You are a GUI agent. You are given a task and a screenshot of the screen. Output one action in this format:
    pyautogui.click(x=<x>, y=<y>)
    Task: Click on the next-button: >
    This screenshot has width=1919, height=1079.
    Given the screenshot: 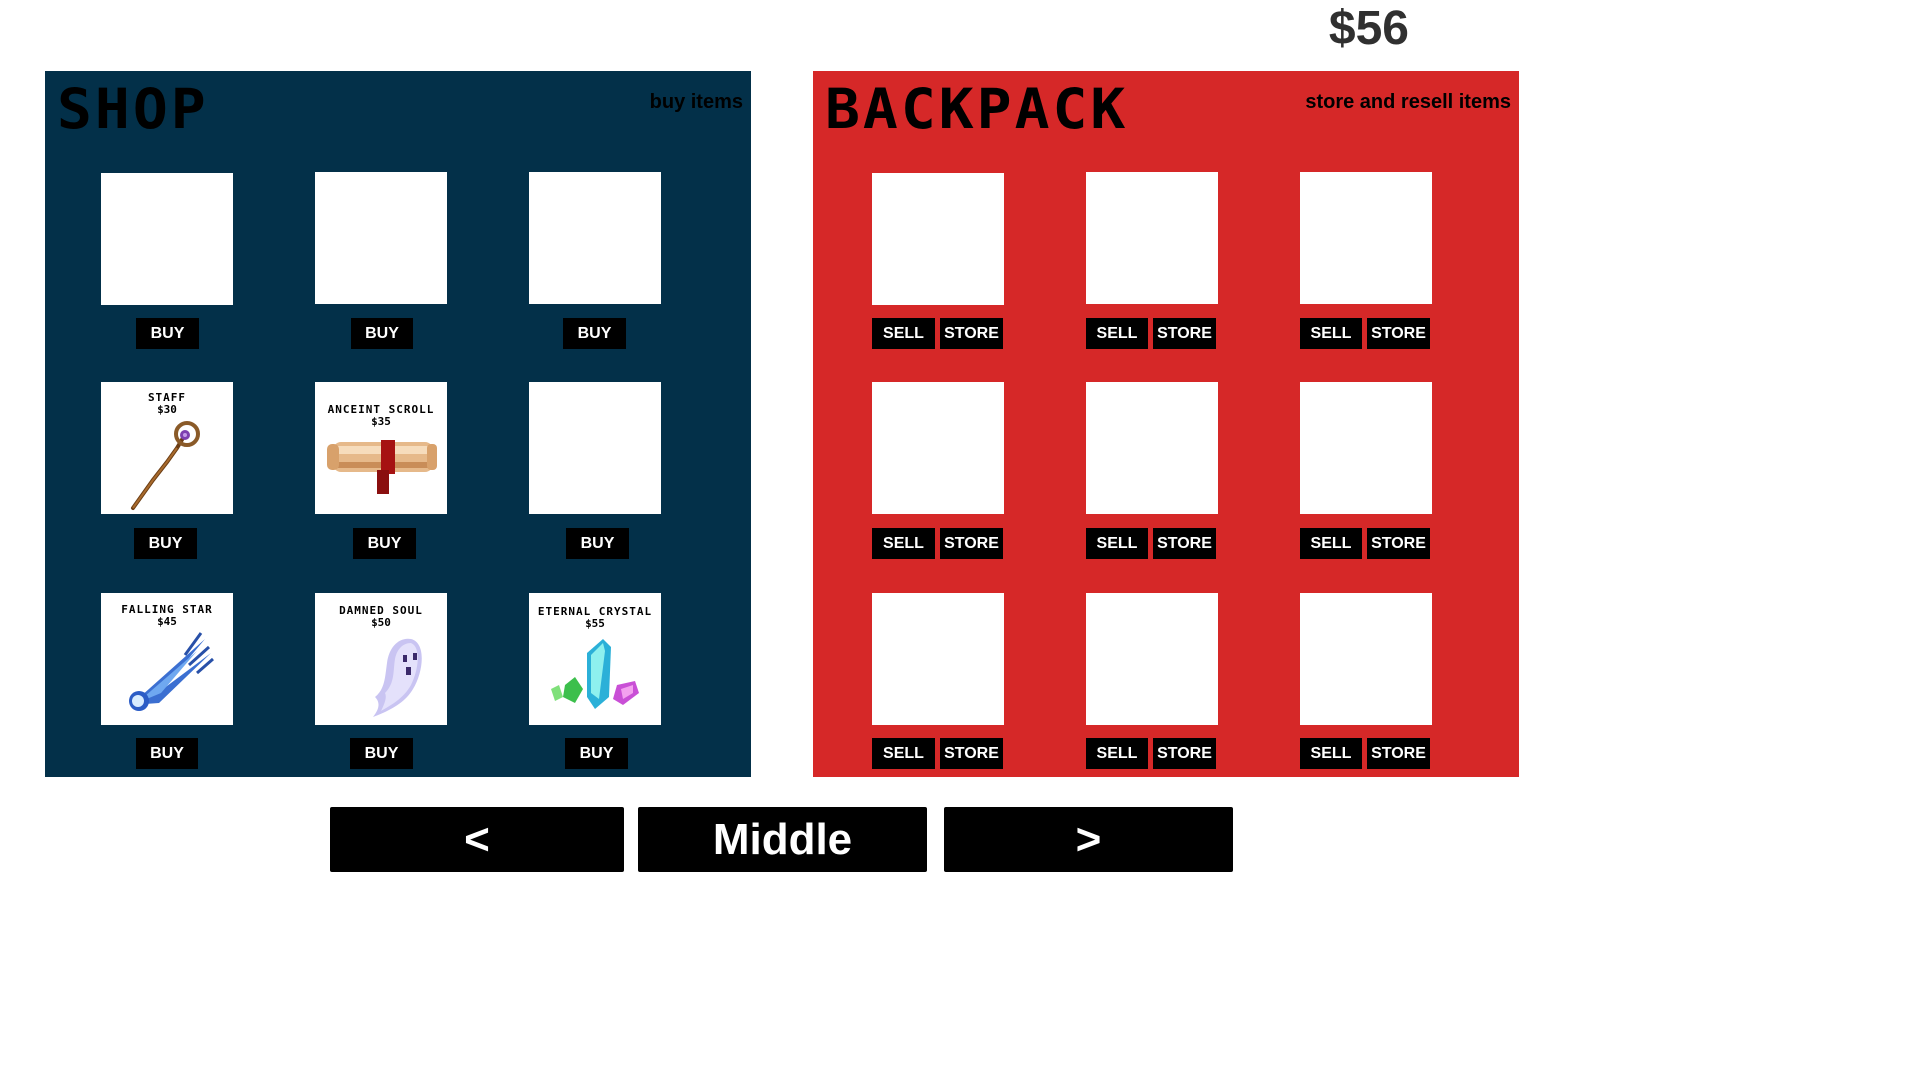 What is the action you would take?
    pyautogui.click(x=1088, y=839)
    